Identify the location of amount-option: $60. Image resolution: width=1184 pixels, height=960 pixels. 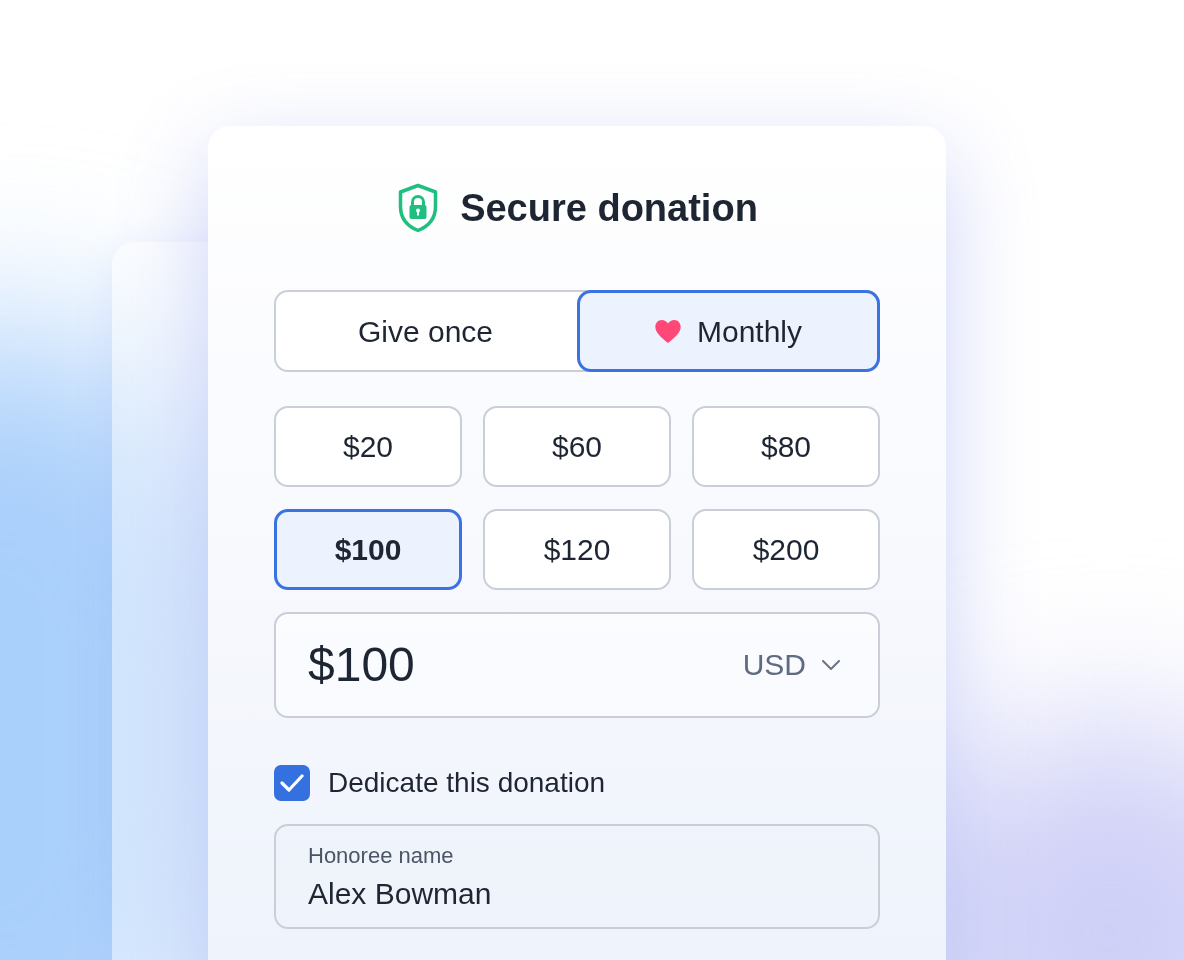
(577, 446).